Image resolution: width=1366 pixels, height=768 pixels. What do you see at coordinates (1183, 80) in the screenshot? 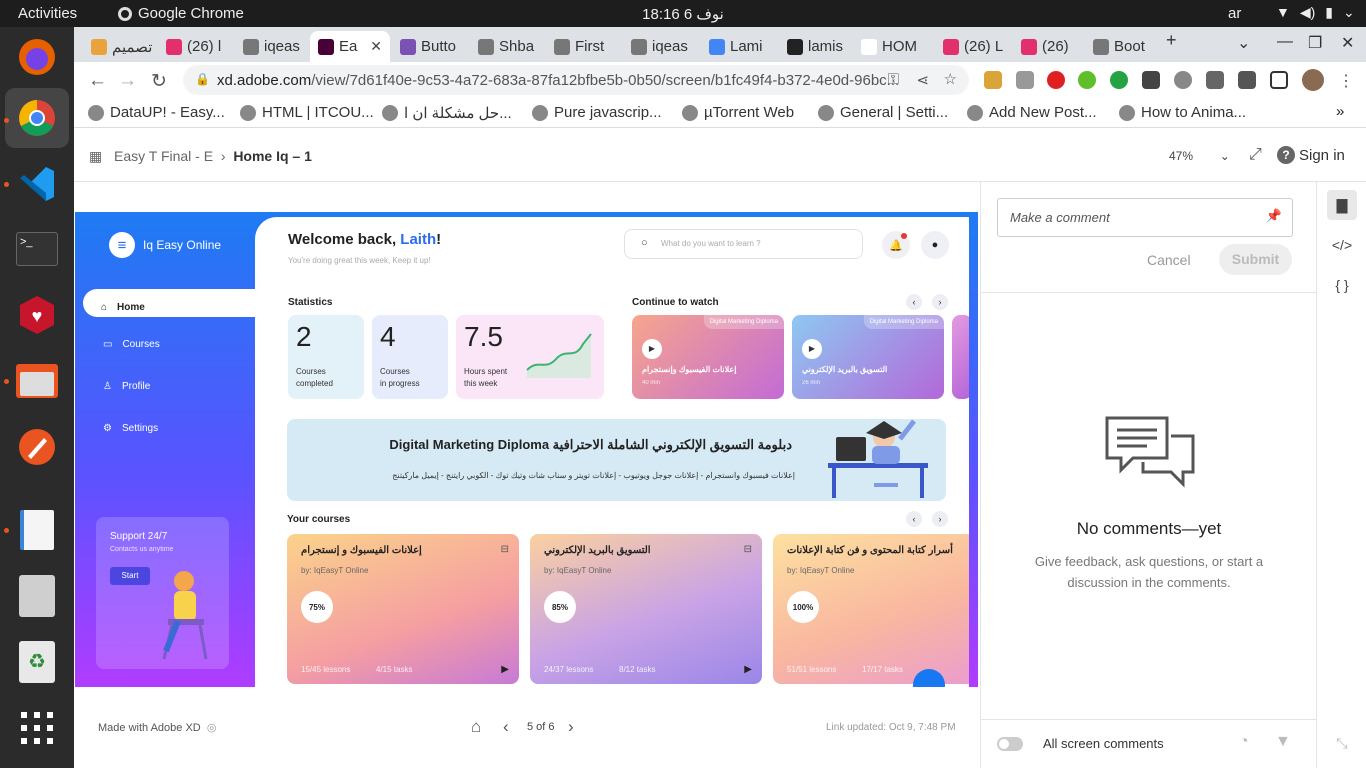
I see `extension-gear-icon` at bounding box center [1183, 80].